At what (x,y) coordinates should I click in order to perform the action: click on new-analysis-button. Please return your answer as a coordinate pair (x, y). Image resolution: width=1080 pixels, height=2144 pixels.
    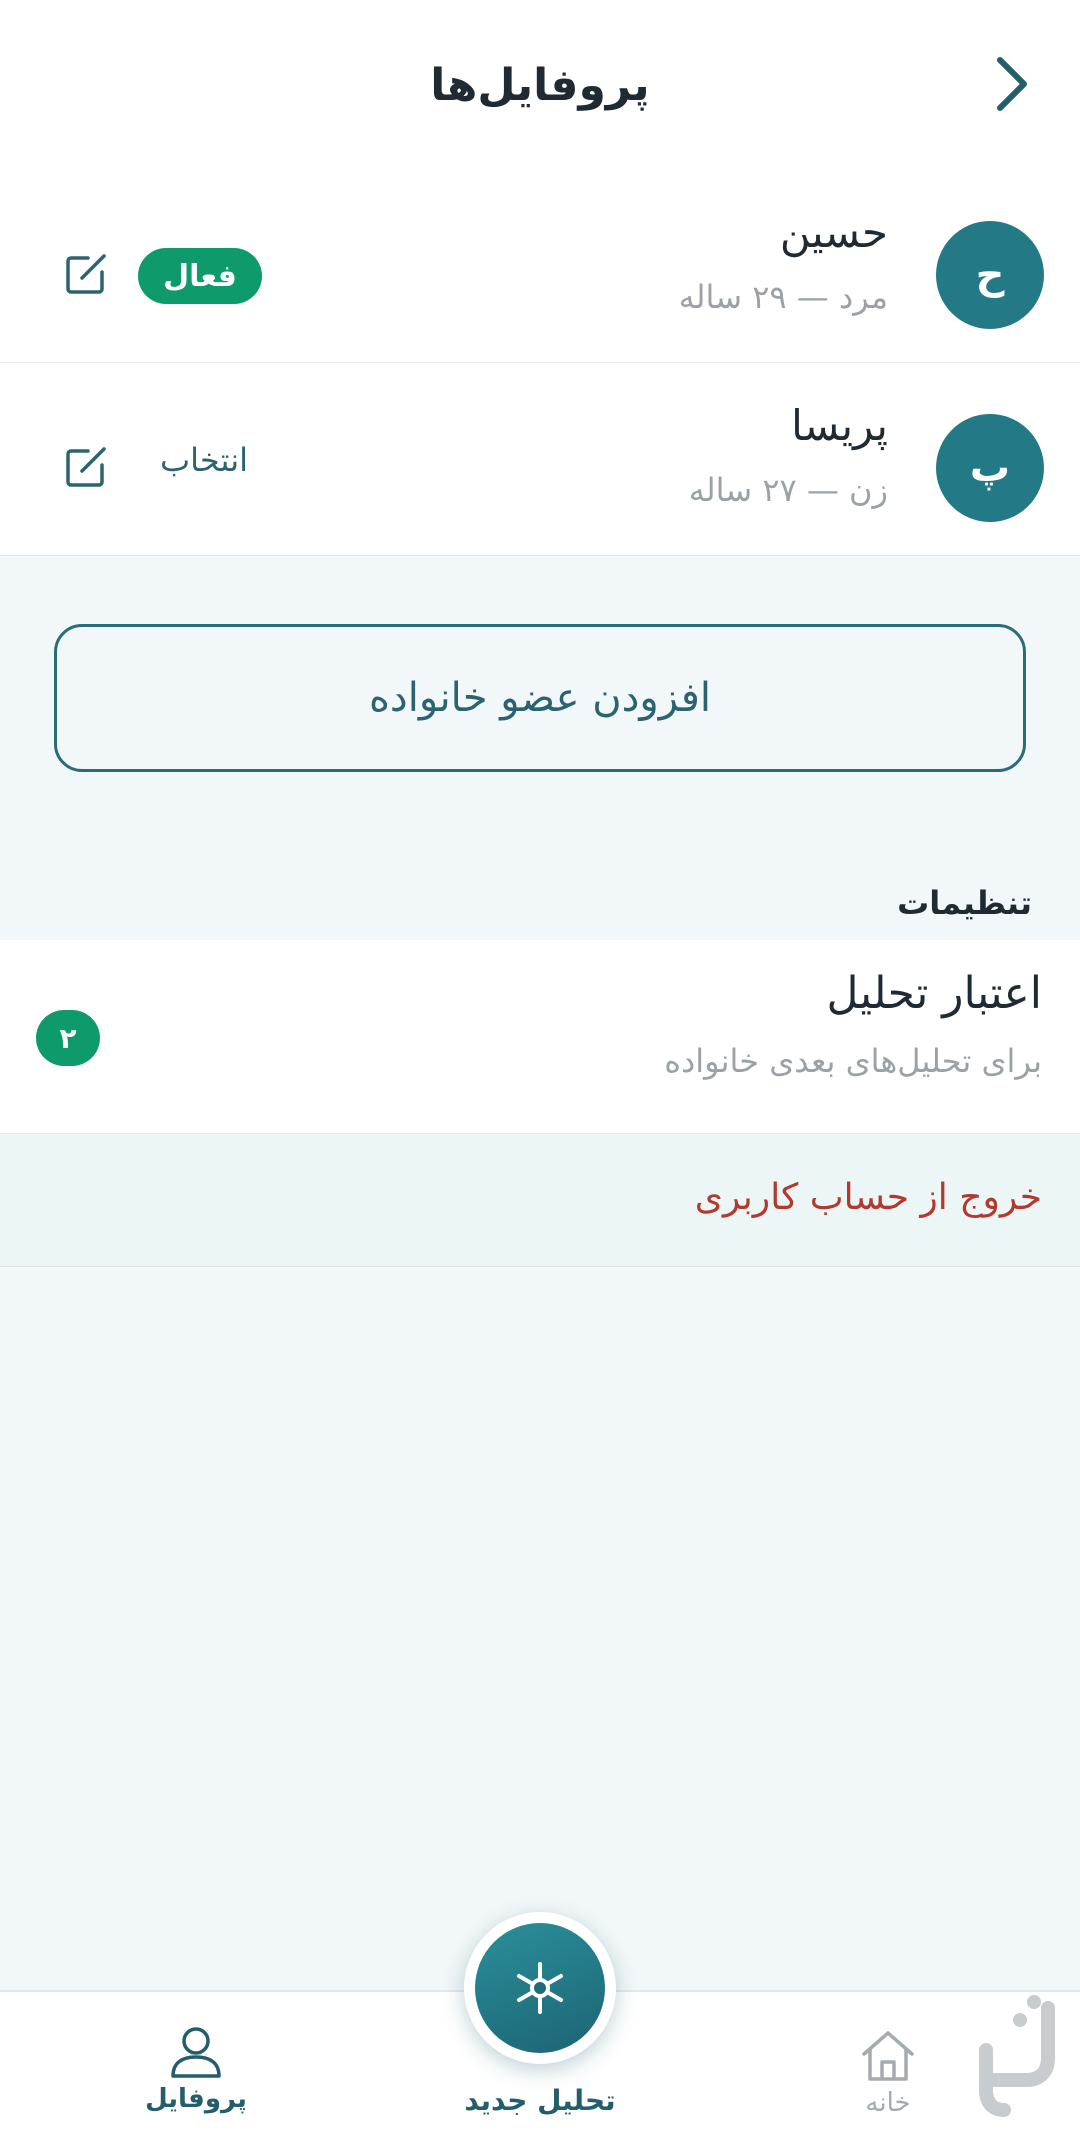
    Looking at the image, I should click on (540, 1988).